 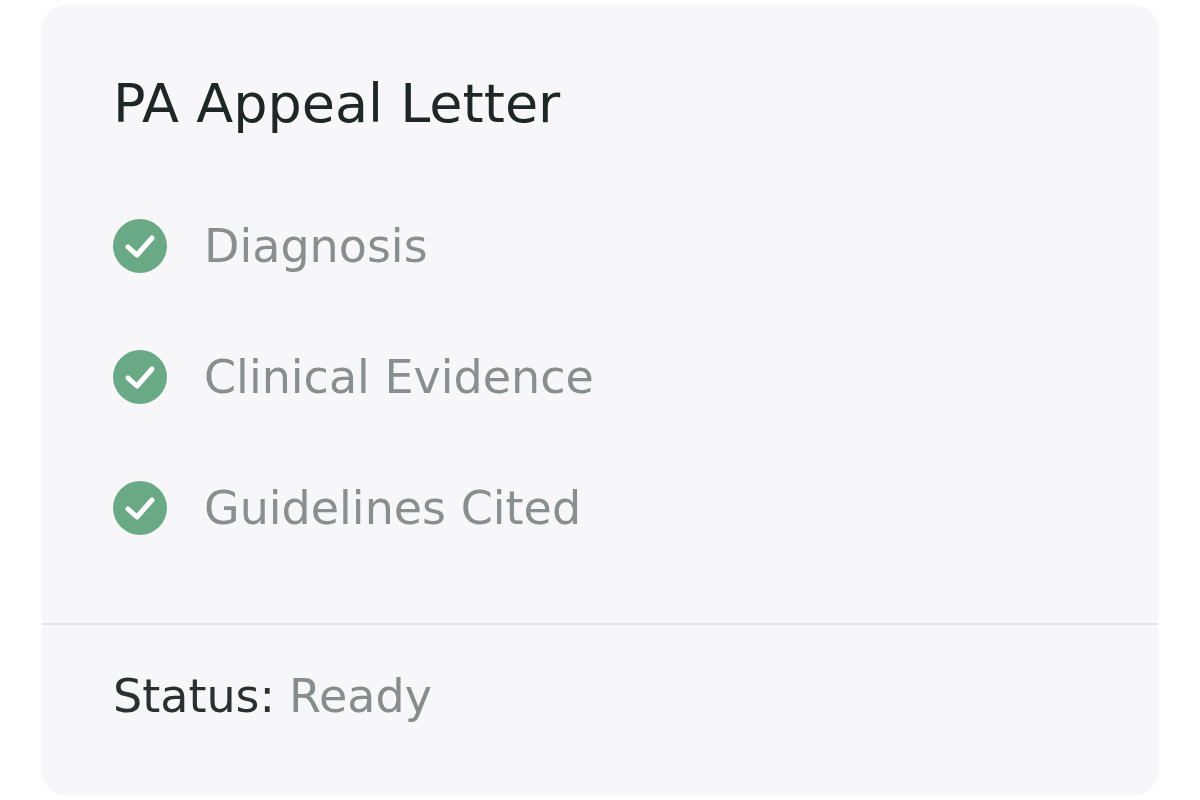 What do you see at coordinates (337, 104) in the screenshot?
I see `card-title: PA Appeal Letter` at bounding box center [337, 104].